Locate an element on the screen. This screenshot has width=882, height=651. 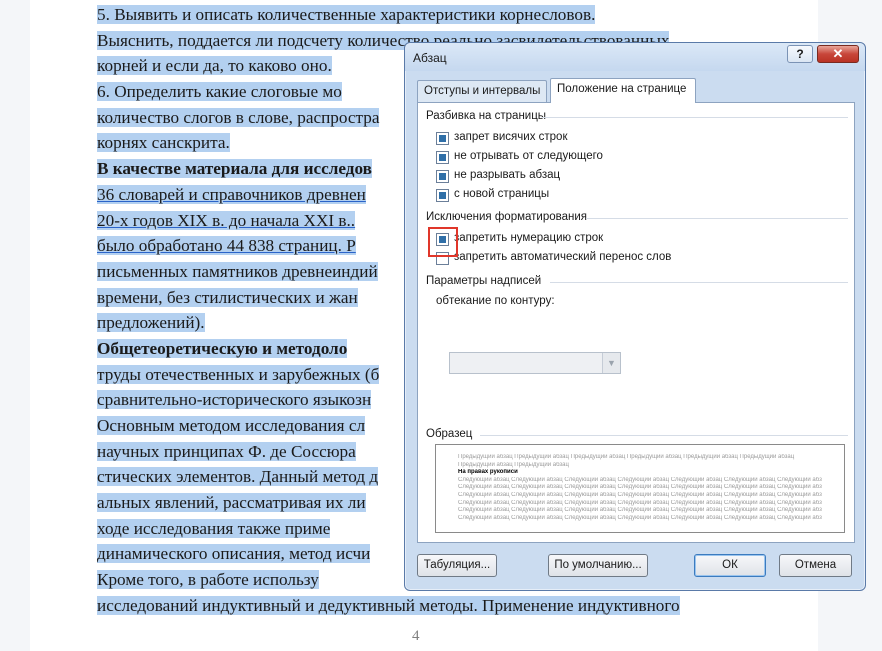
page-break-before-checkbox is located at coordinates (442, 195).